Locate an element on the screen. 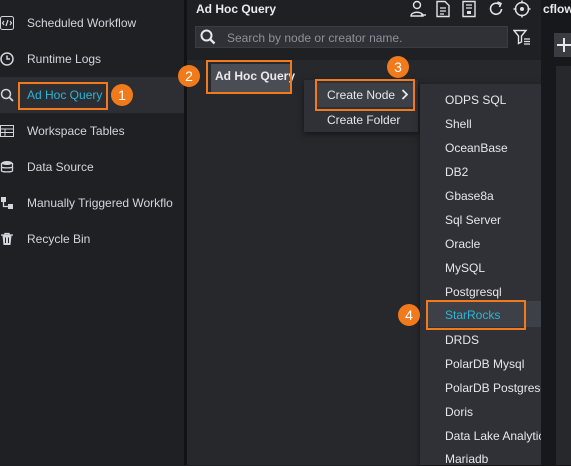  trash-icon is located at coordinates (7, 239).